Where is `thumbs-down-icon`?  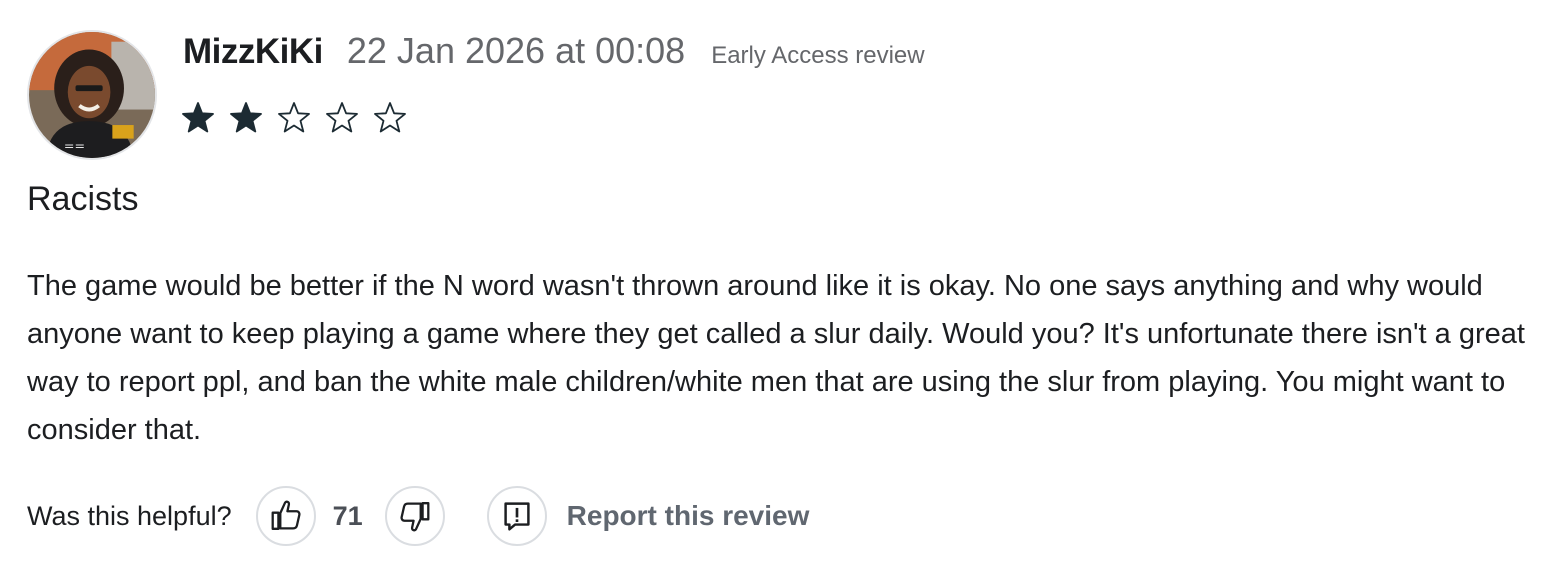
thumbs-down-icon is located at coordinates (415, 517).